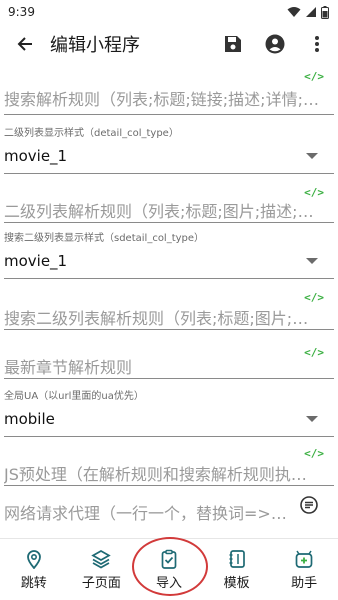 Image resolution: width=338 pixels, height=600 pixels. Describe the element at coordinates (169, 559) in the screenshot. I see `clipboard-check-icon` at that location.